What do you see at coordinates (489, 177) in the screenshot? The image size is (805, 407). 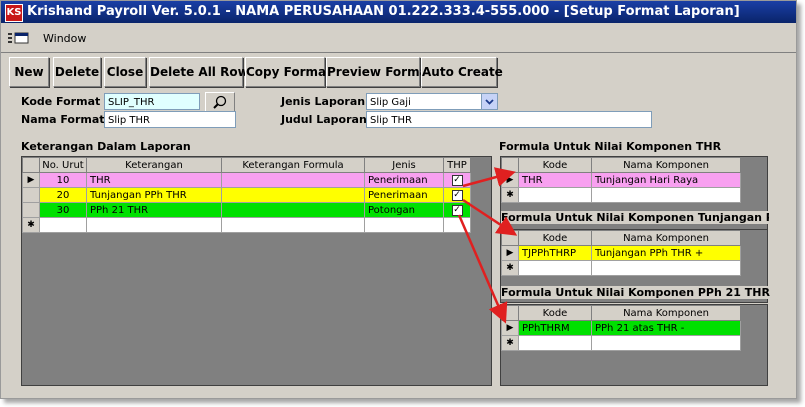 I see `annotation-arrow-thr` at bounding box center [489, 177].